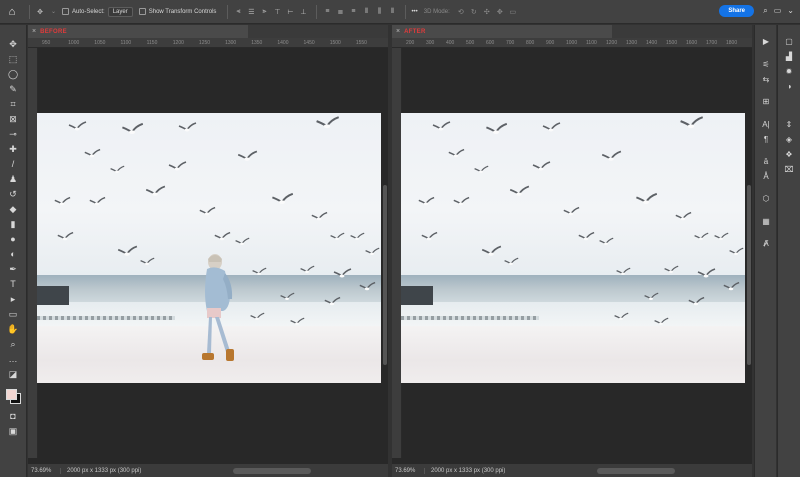 This screenshot has width=800, height=477. Describe the element at coordinates (789, 71) in the screenshot. I see `brightness-icon: ✹` at that location.